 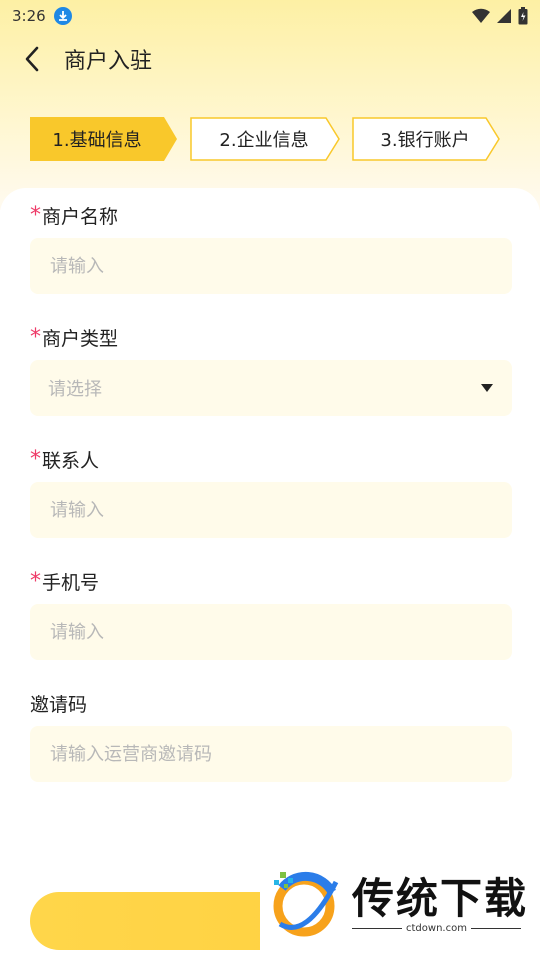 I want to click on step-label: 3.银行账户, so click(x=425, y=140).